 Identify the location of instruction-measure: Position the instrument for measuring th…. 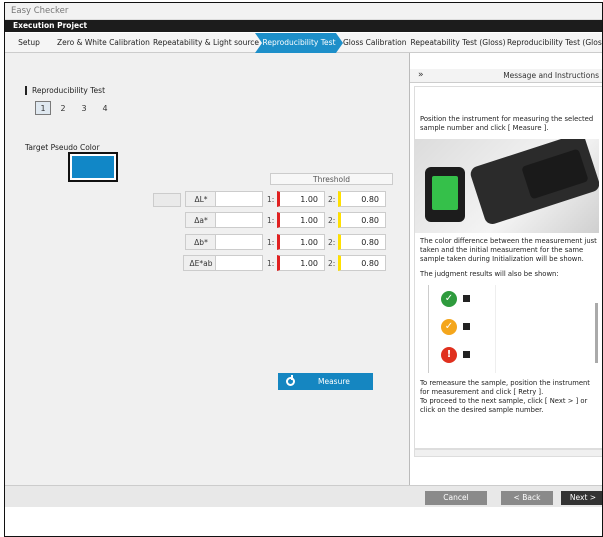
(507, 123).